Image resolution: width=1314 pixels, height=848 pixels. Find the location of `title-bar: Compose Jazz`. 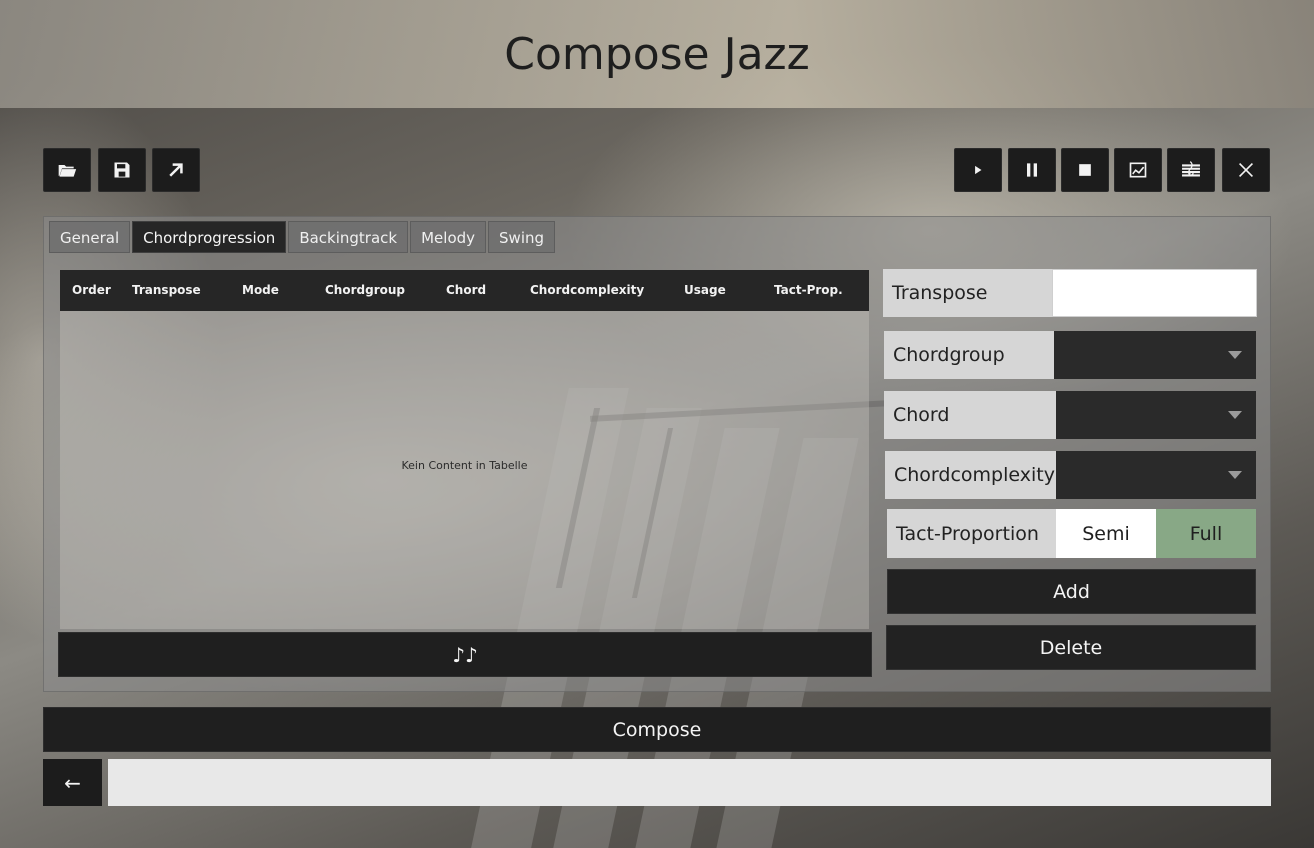

title-bar: Compose Jazz is located at coordinates (657, 54).